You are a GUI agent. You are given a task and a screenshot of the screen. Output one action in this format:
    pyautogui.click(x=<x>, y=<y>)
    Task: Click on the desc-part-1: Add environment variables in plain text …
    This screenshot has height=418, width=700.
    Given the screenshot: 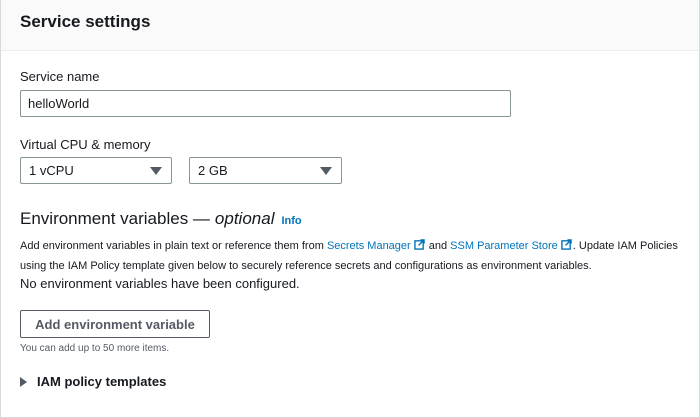 What is the action you would take?
    pyautogui.click(x=173, y=246)
    